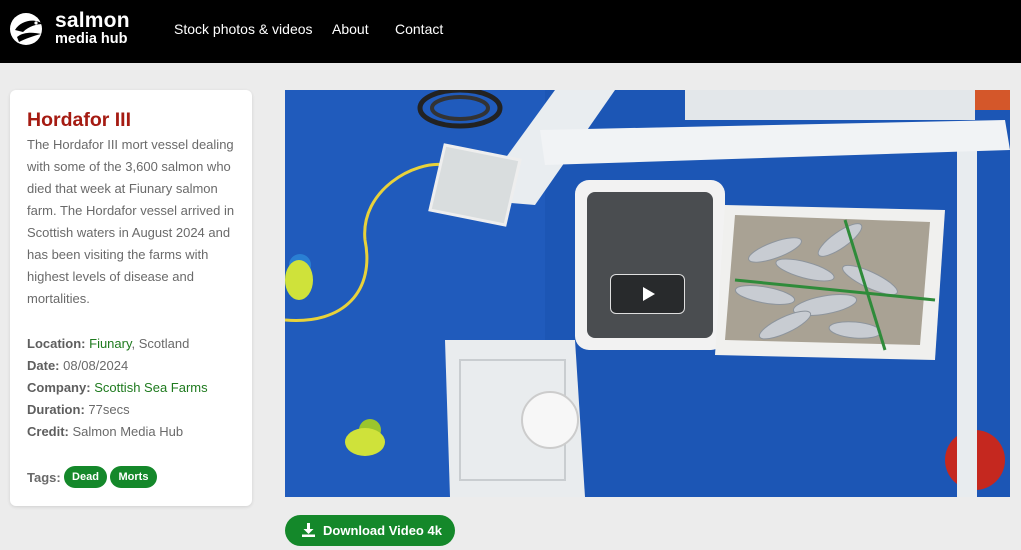 Image resolution: width=1021 pixels, height=550 pixels. I want to click on date-value: 08/08/2024, so click(96, 365).